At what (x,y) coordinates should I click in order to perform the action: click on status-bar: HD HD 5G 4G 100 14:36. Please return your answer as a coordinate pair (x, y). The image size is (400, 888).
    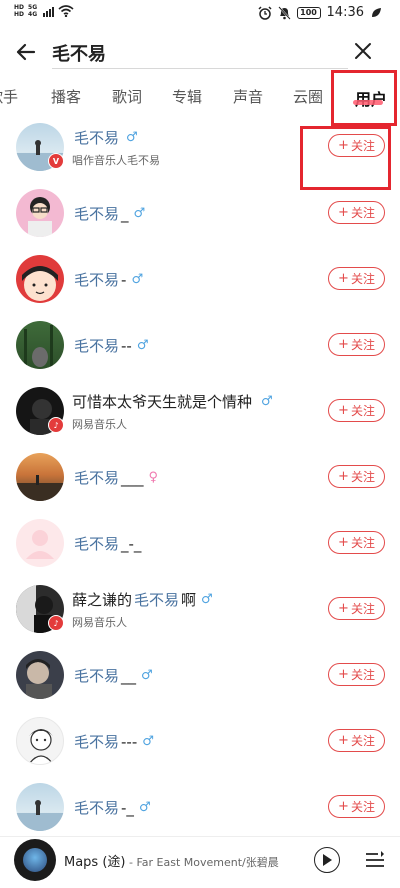
    Looking at the image, I should click on (200, 15).